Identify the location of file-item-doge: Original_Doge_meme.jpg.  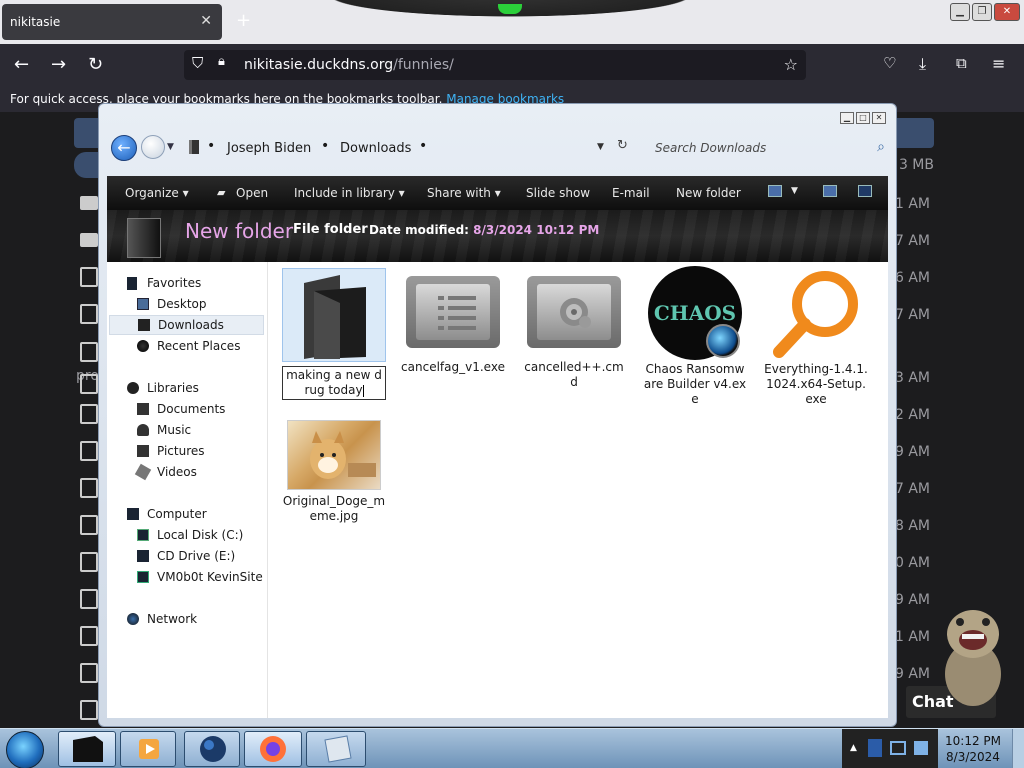
(334, 472).